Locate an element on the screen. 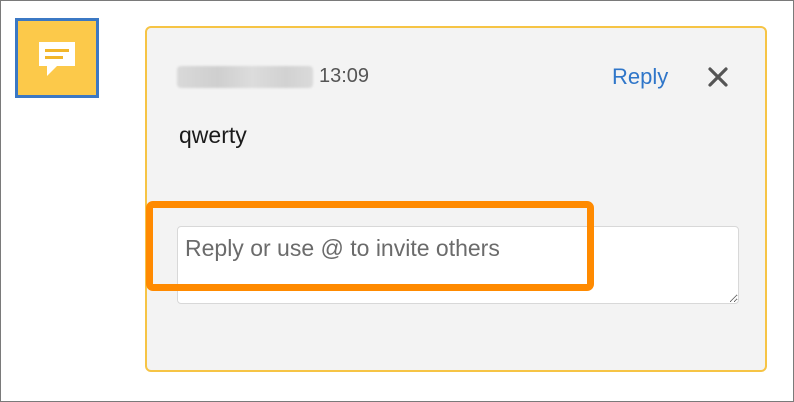  reply-link: Reply is located at coordinates (640, 77).